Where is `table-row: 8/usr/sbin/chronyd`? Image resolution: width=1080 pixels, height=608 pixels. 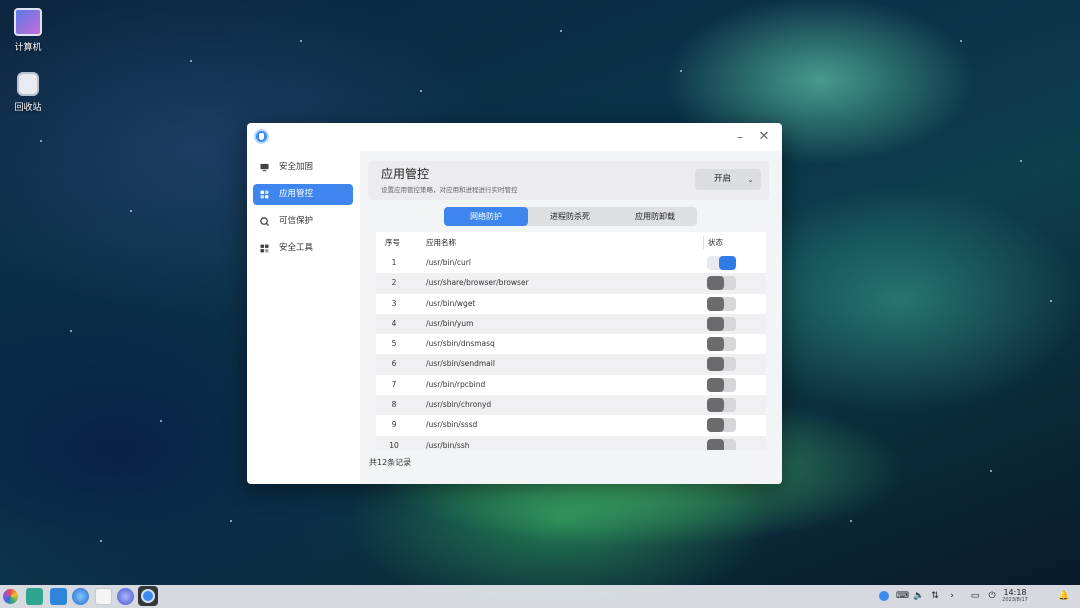
table-row: 8/usr/sbin/chronyd is located at coordinates (571, 405).